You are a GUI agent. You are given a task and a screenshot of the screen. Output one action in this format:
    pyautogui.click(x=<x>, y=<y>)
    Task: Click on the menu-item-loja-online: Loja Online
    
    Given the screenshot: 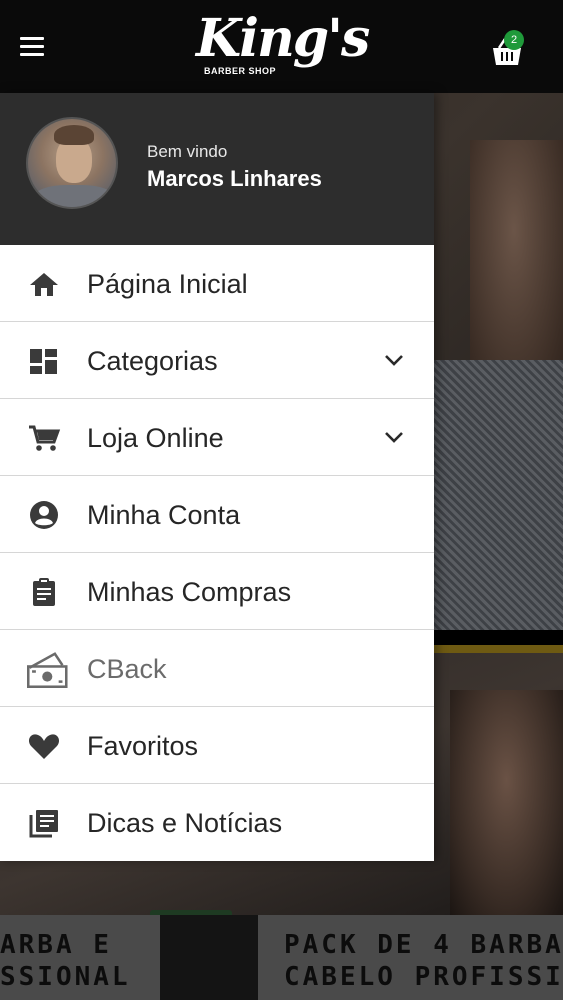 What is the action you would take?
    pyautogui.click(x=217, y=437)
    